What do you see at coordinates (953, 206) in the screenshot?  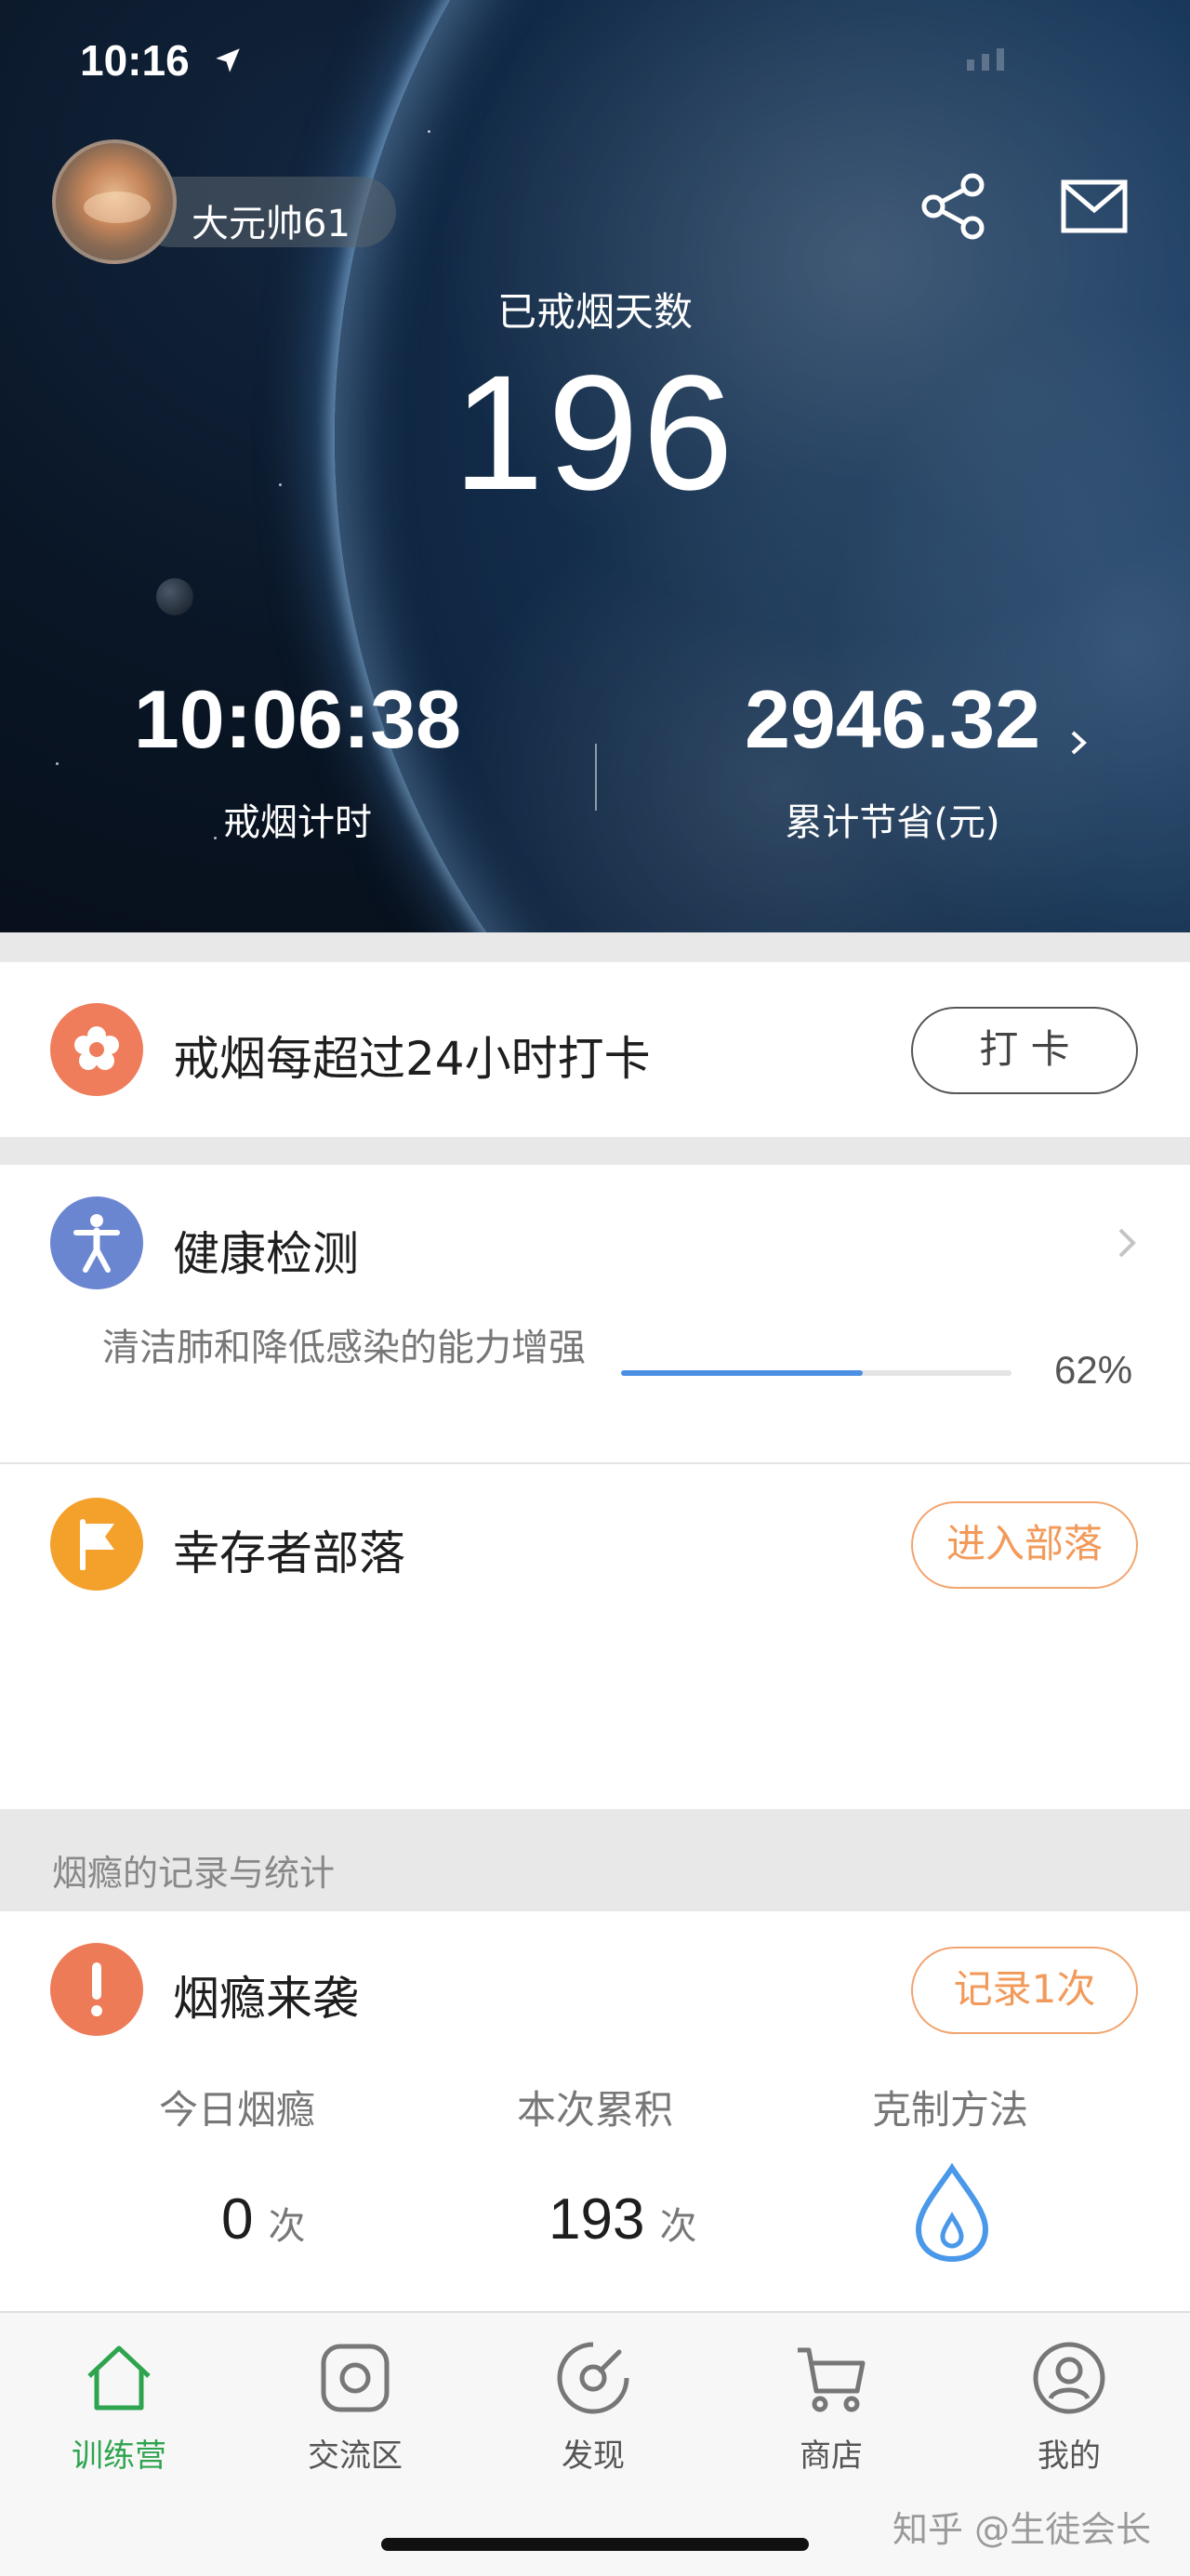 I see `share-icon` at bounding box center [953, 206].